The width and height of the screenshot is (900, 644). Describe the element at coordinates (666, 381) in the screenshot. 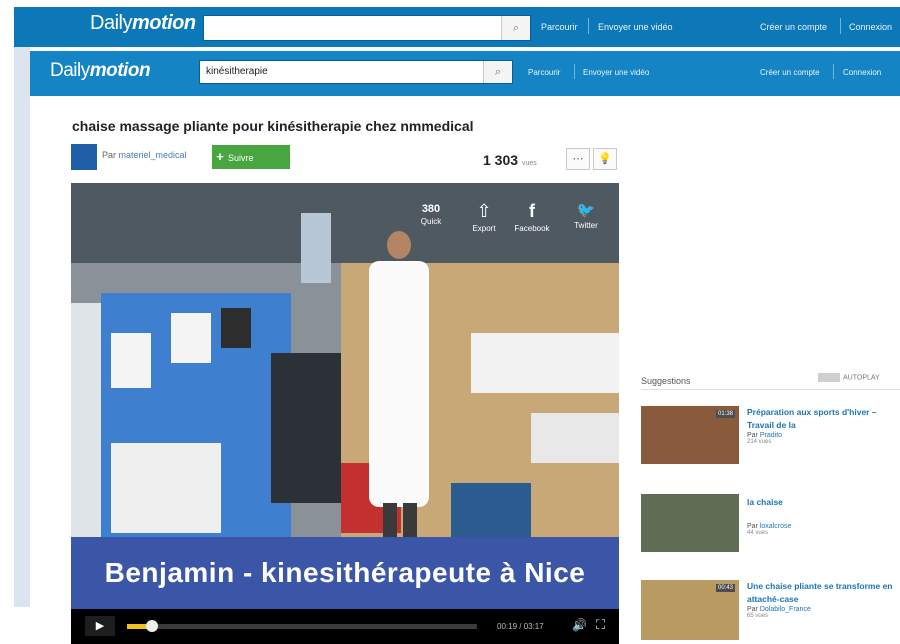

I see `suggestions-heading: Suggestions` at that location.